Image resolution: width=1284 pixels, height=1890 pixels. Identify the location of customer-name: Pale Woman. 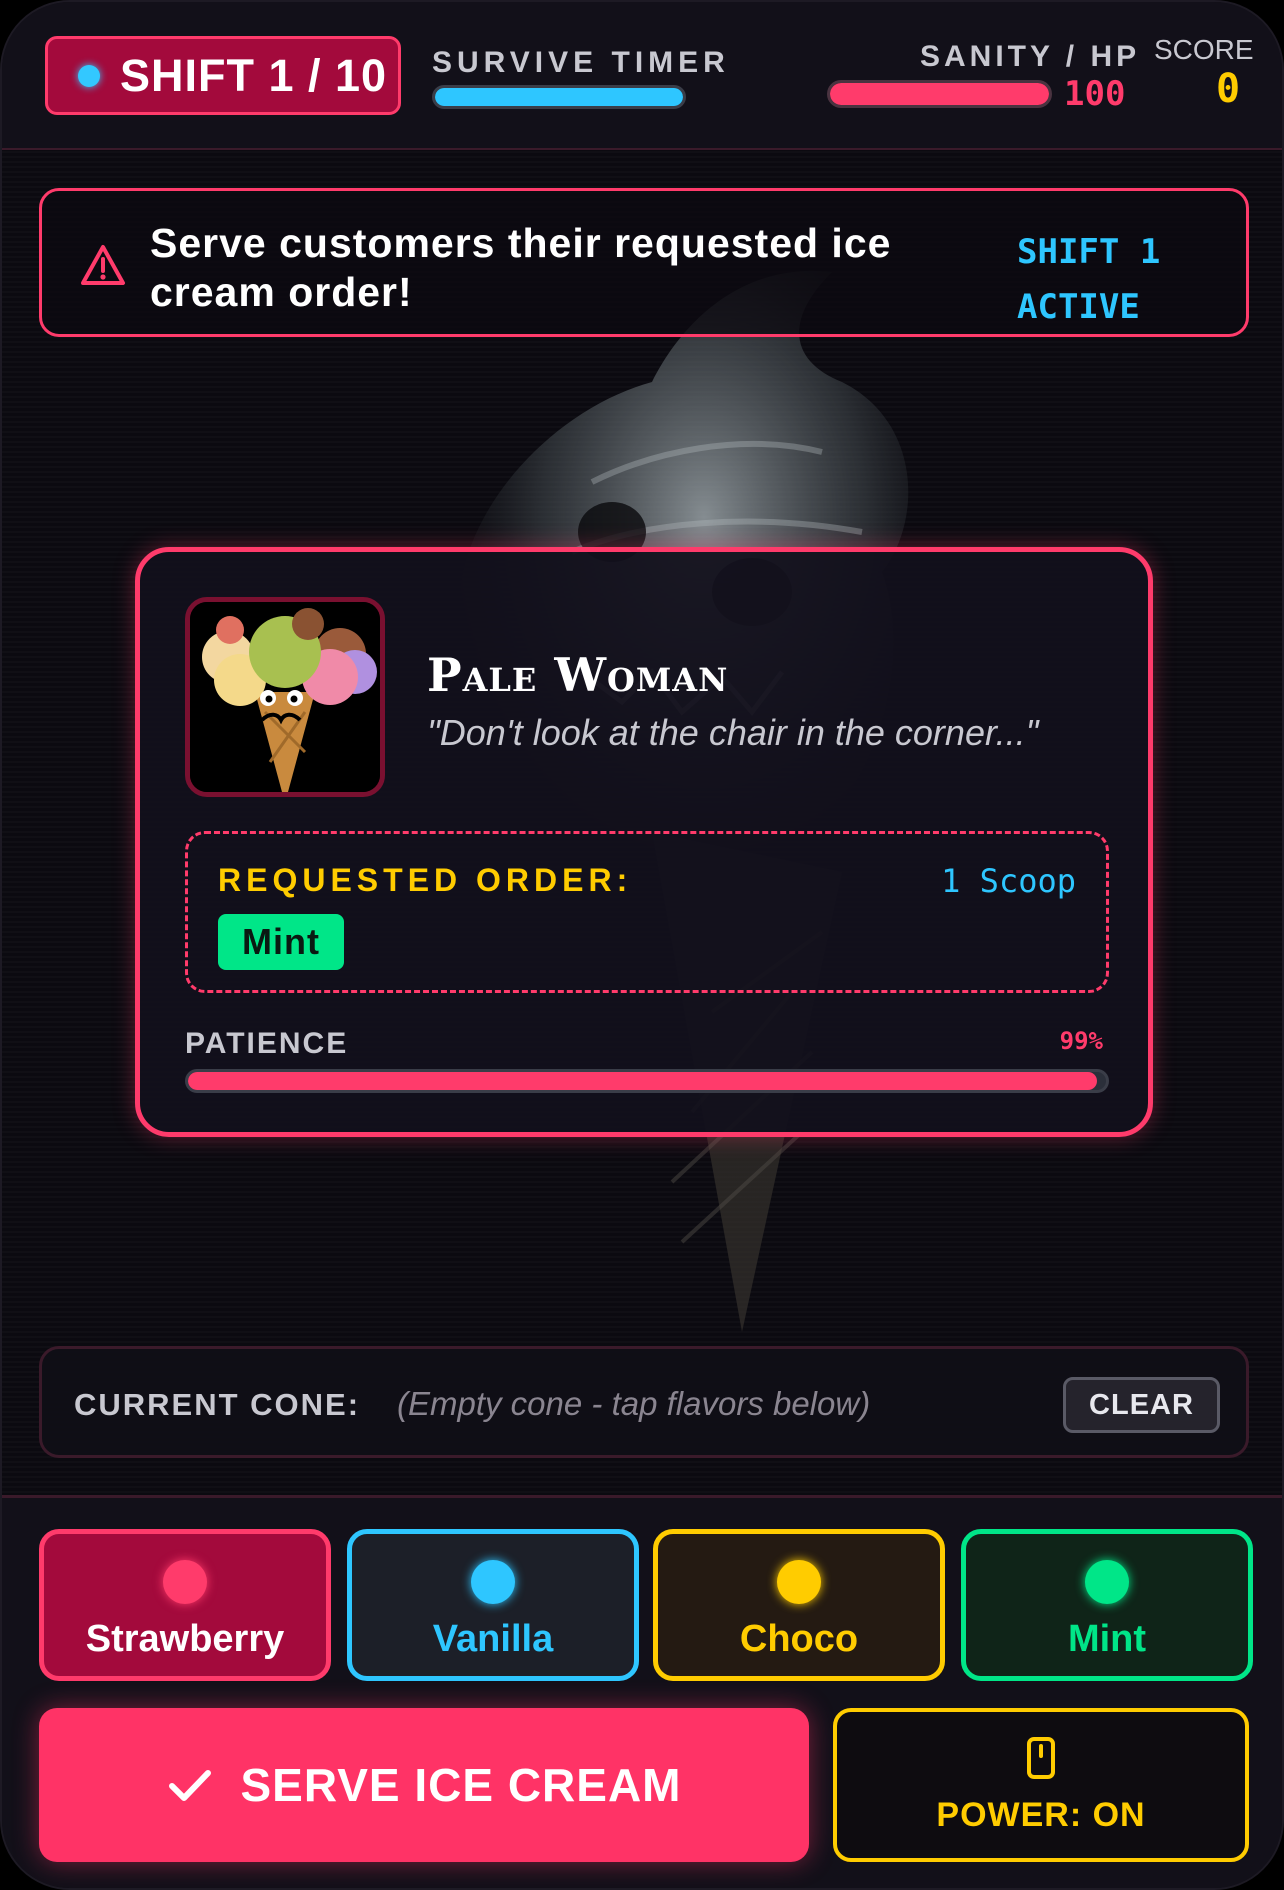
(578, 675).